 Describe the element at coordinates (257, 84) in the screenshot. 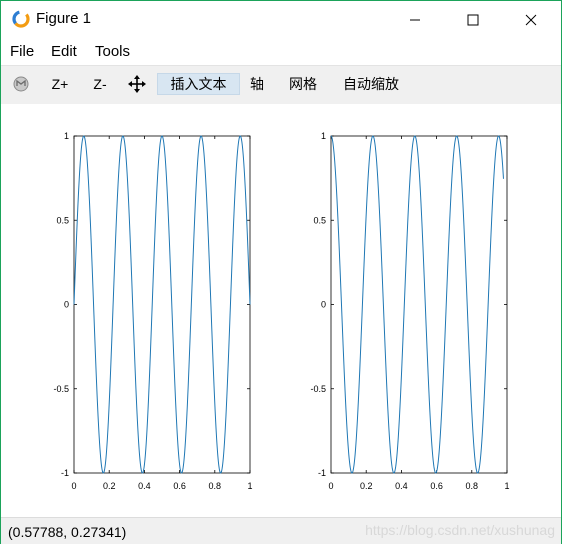

I see `axis-button: 轴` at that location.